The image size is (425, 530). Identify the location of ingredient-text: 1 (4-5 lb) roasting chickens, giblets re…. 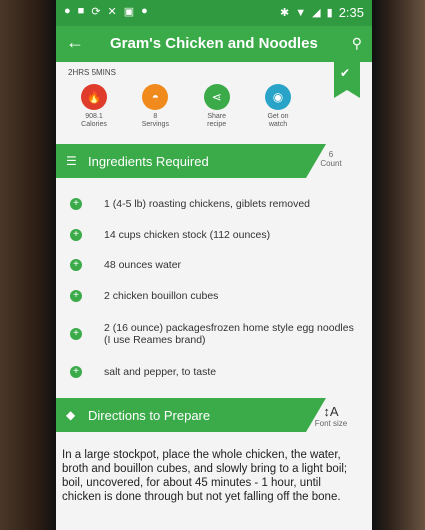
(207, 204).